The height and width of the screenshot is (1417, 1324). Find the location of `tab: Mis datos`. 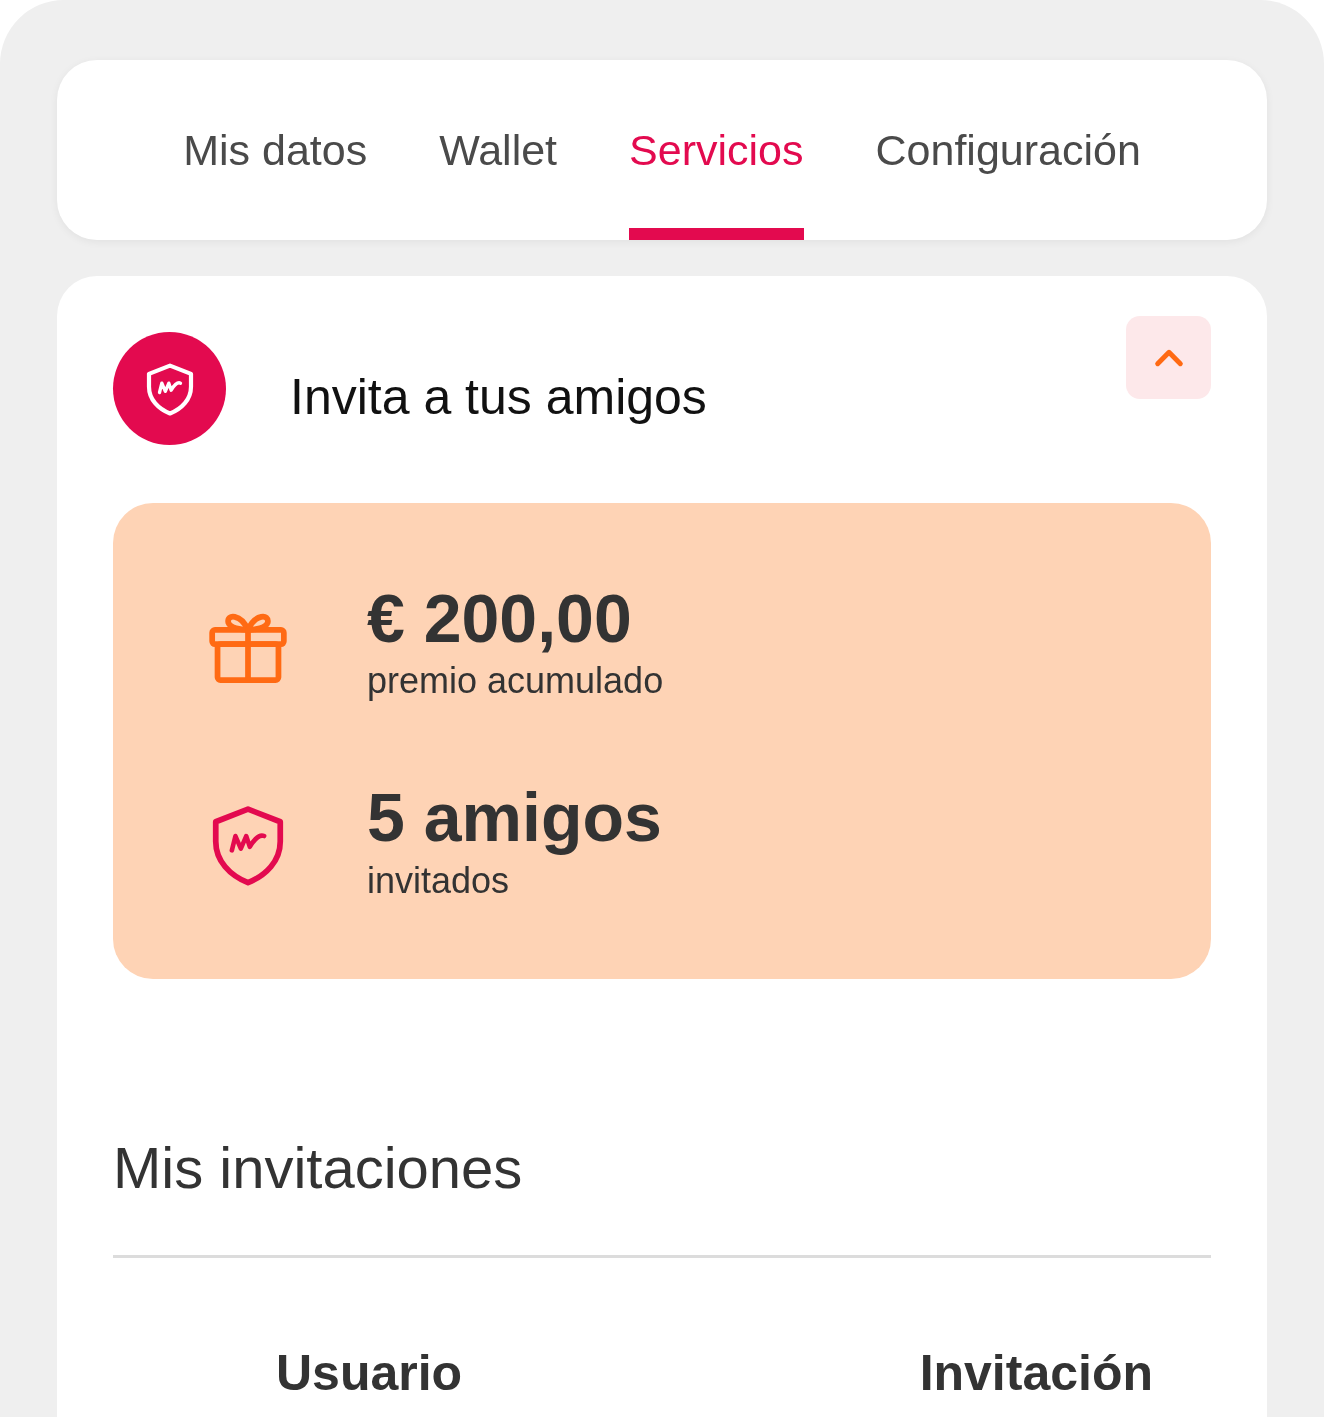

tab: Mis datos is located at coordinates (275, 150).